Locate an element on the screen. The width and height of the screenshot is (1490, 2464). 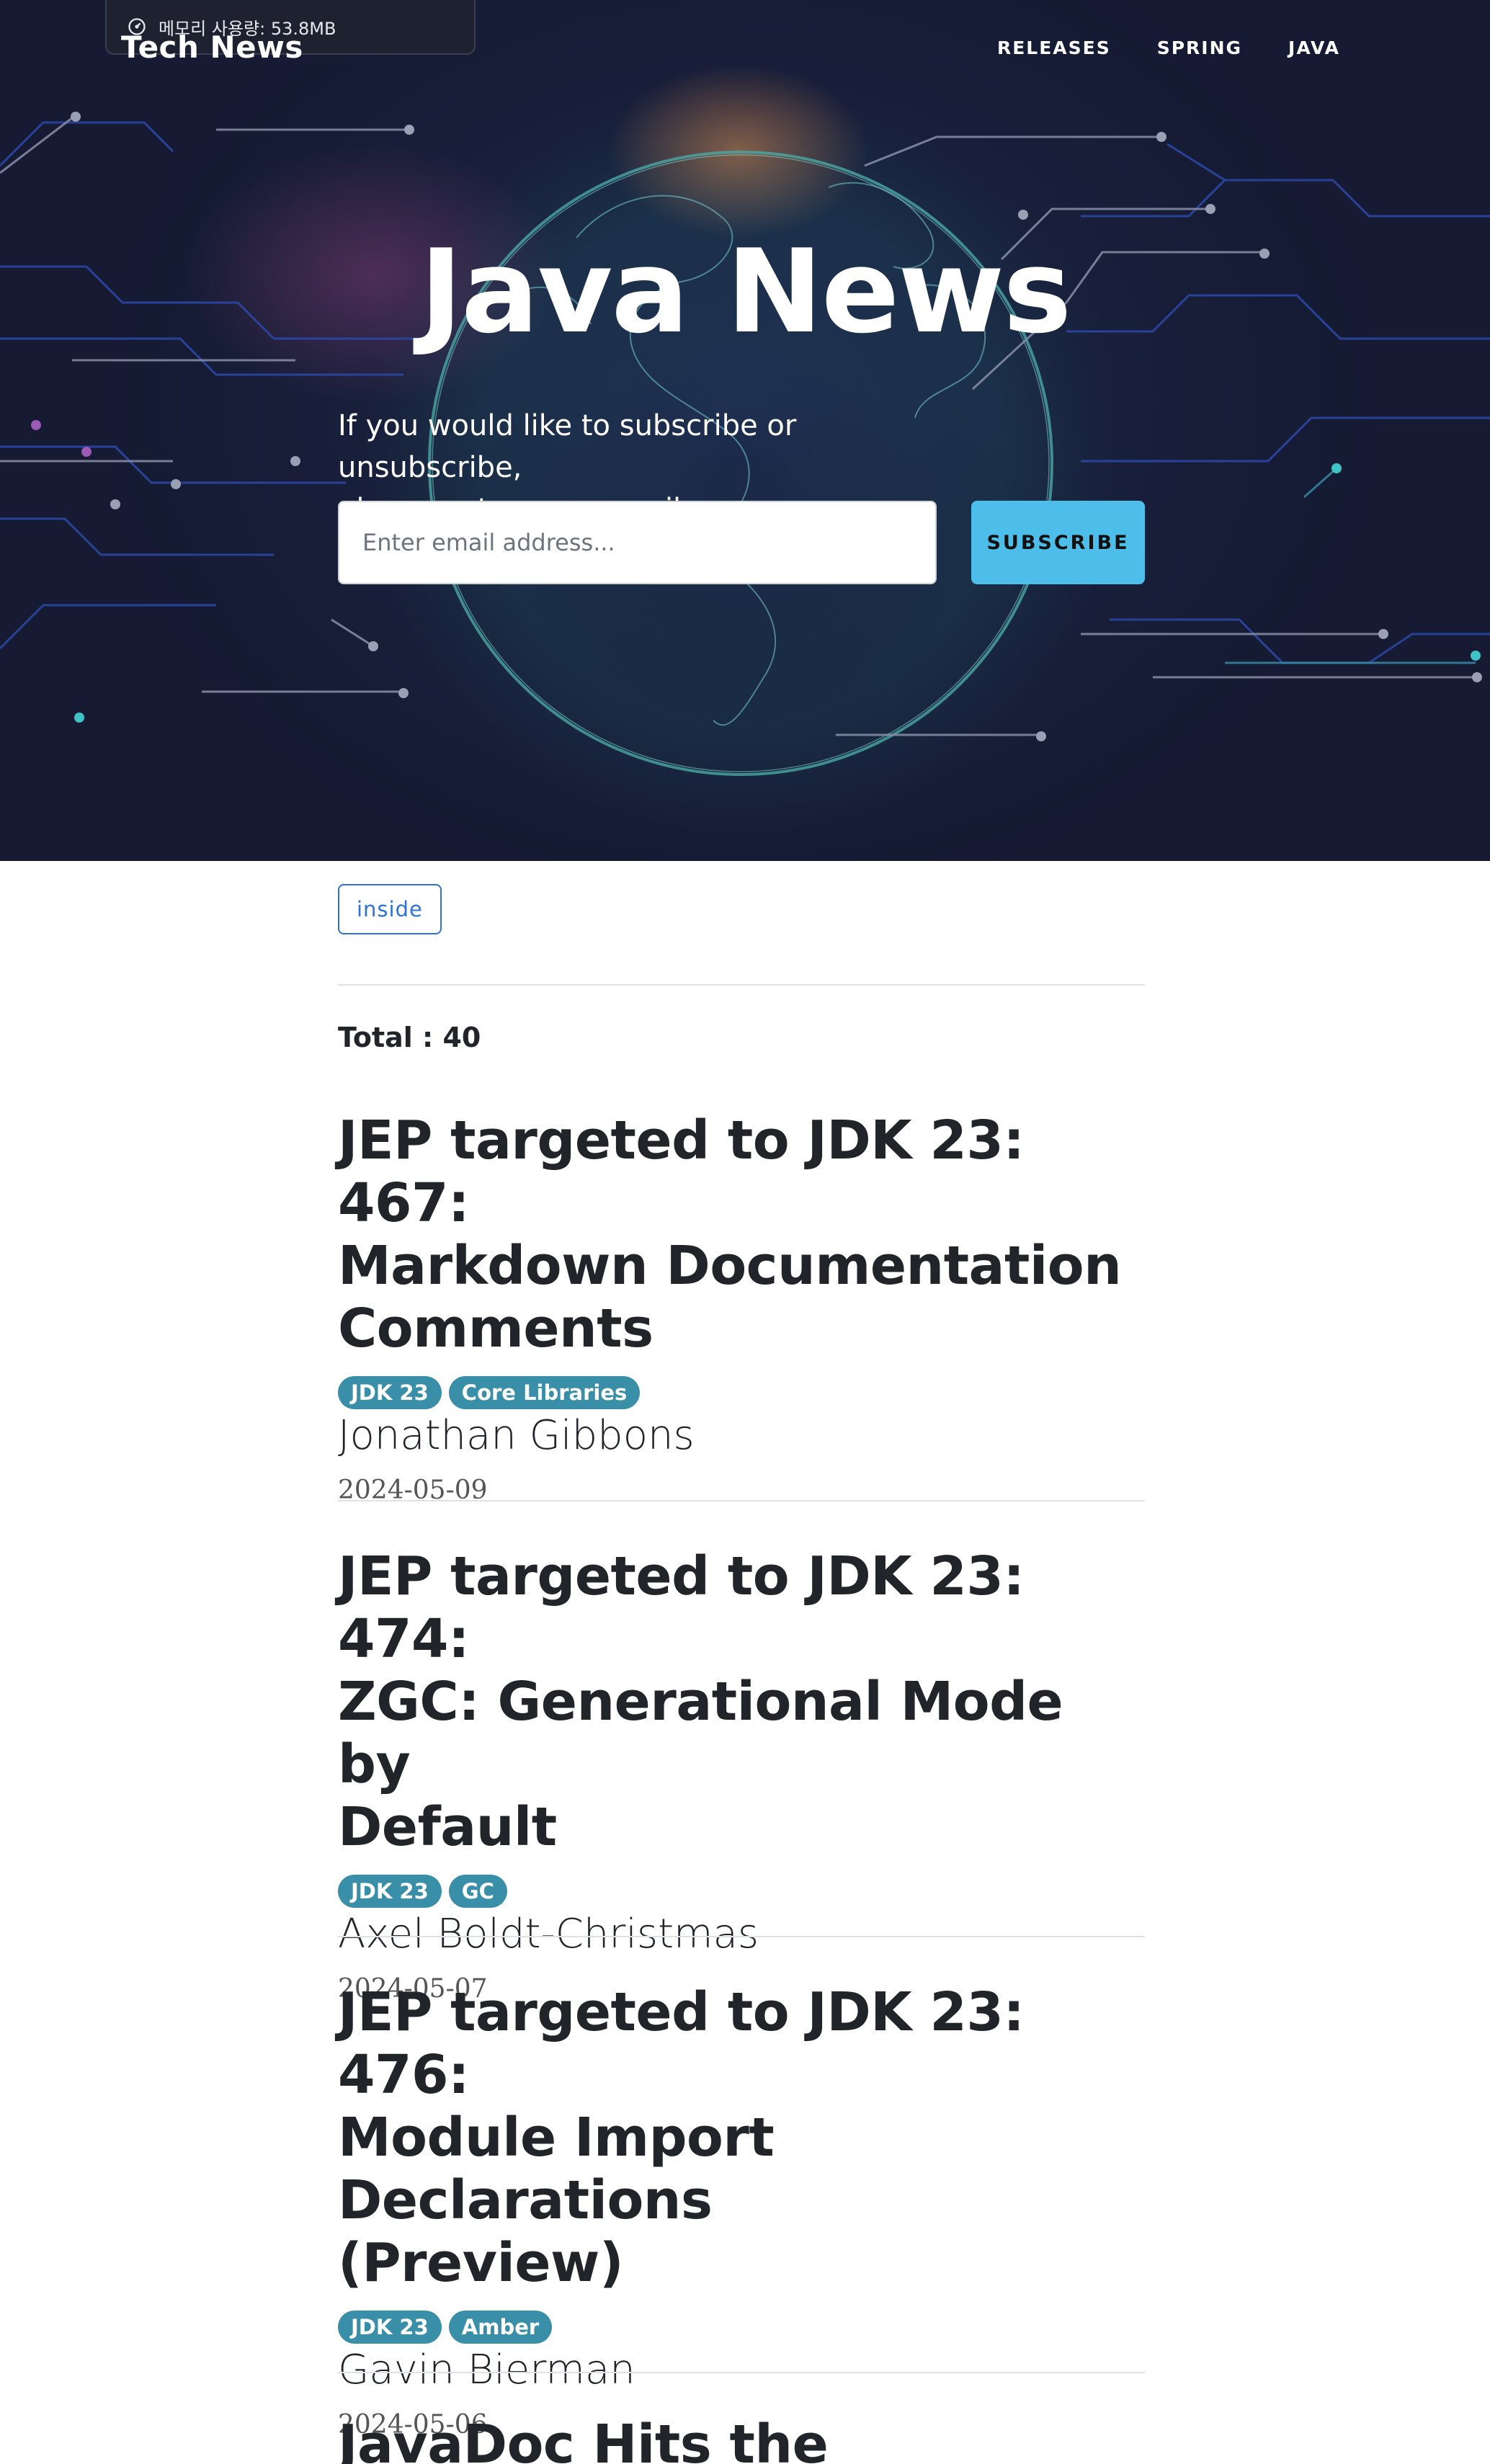
post-title-line: ZGC: Generational Mode by is located at coordinates (700, 1733).